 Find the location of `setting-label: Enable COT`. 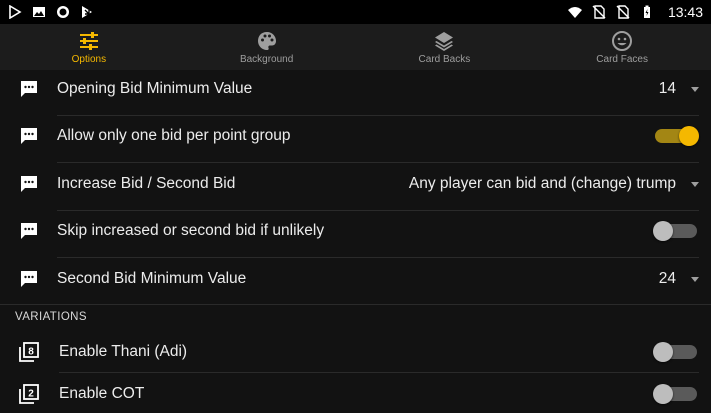

setting-label: Enable COT is located at coordinates (102, 393).